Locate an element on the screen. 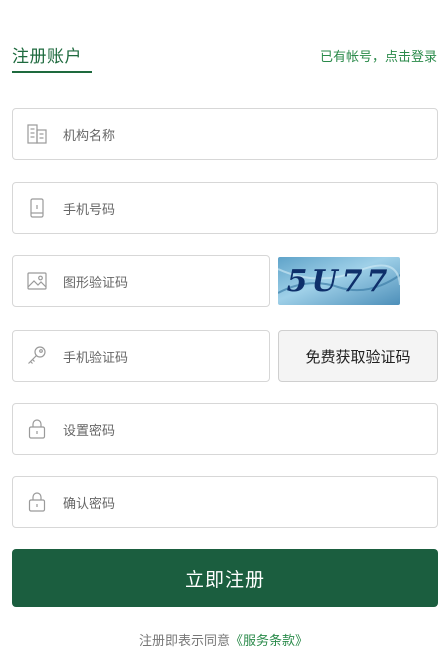 The width and height of the screenshot is (447, 657). phone-icon is located at coordinates (37, 208).